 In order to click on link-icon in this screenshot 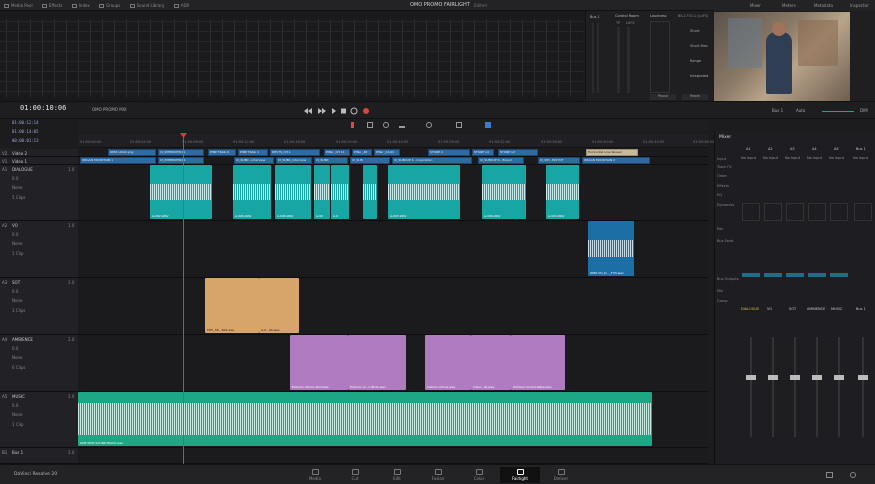, I will do `click(429, 125)`.